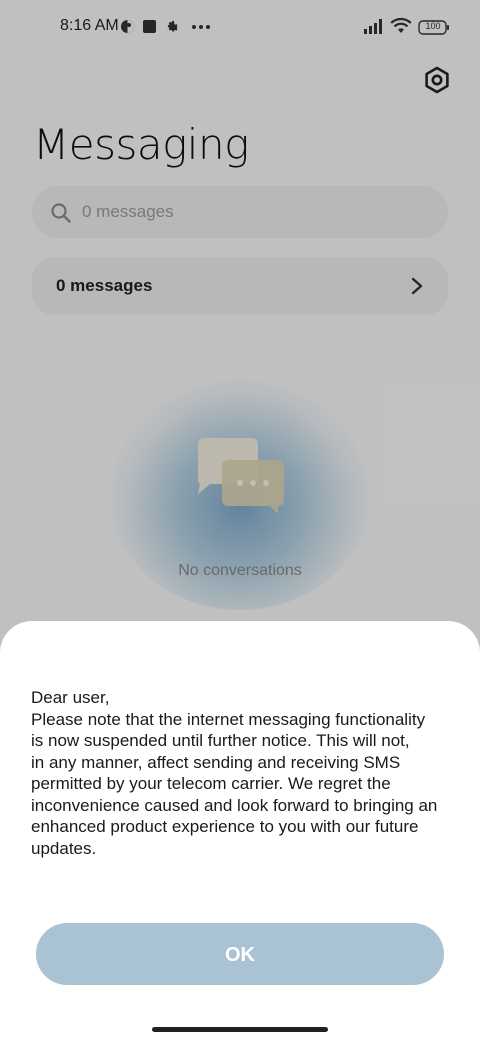 The height and width of the screenshot is (1040, 480). I want to click on ok-button: OK, so click(240, 954).